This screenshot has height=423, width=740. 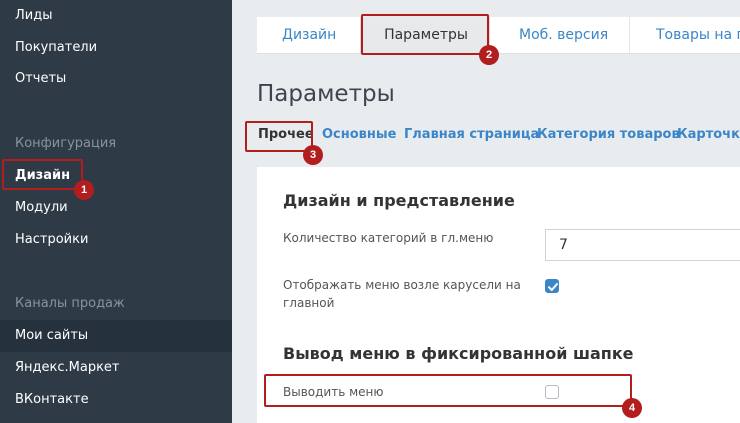 I want to click on show-menu-checkbox, so click(x=552, y=286).